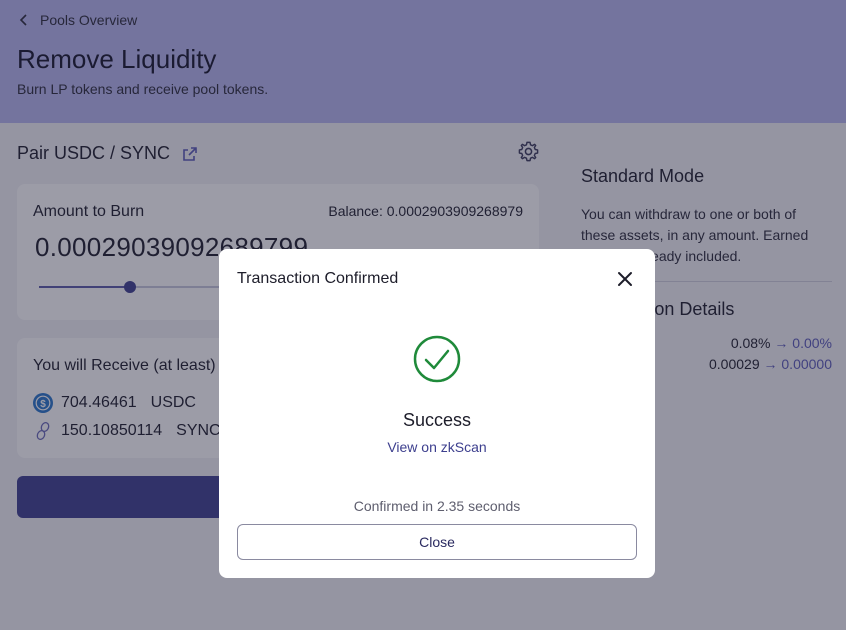  Describe the element at coordinates (437, 420) in the screenshot. I see `success-status: Success` at that location.